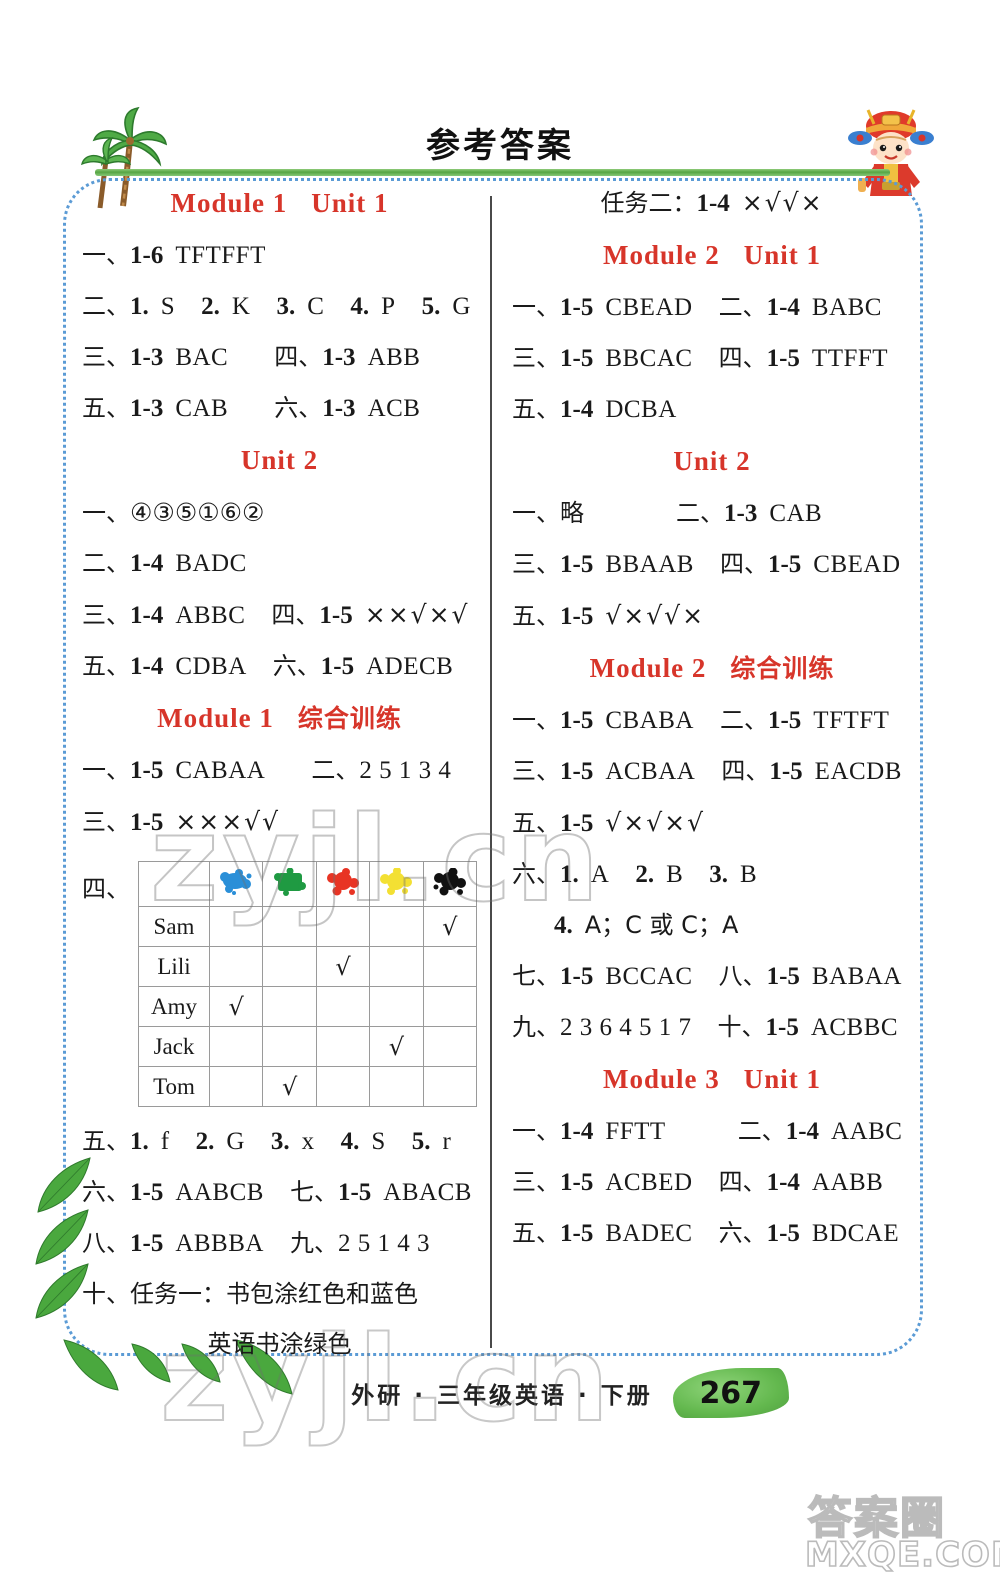 This screenshot has width=1000, height=1583. What do you see at coordinates (500, 146) in the screenshot?
I see `page-title: 参考答案` at bounding box center [500, 146].